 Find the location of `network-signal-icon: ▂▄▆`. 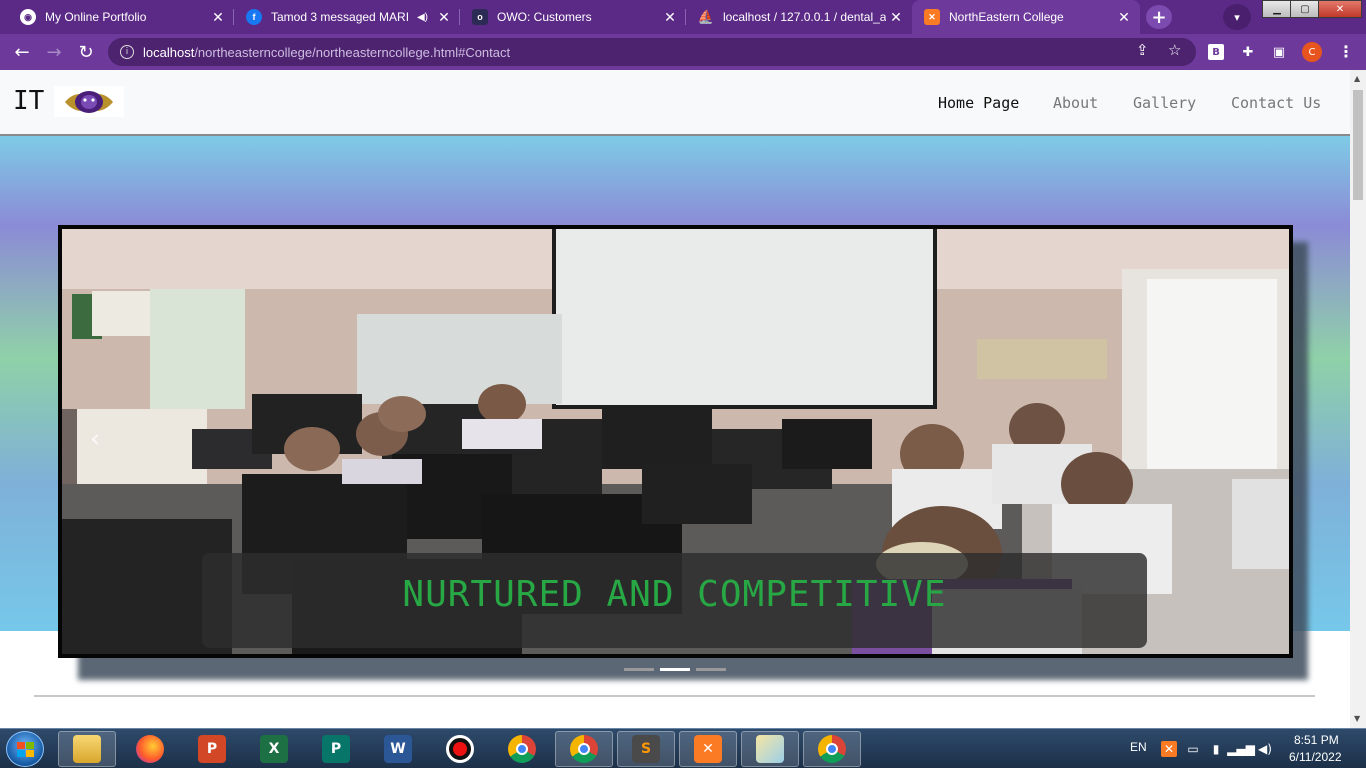

network-signal-icon: ▂▄▆ is located at coordinates (1241, 749).